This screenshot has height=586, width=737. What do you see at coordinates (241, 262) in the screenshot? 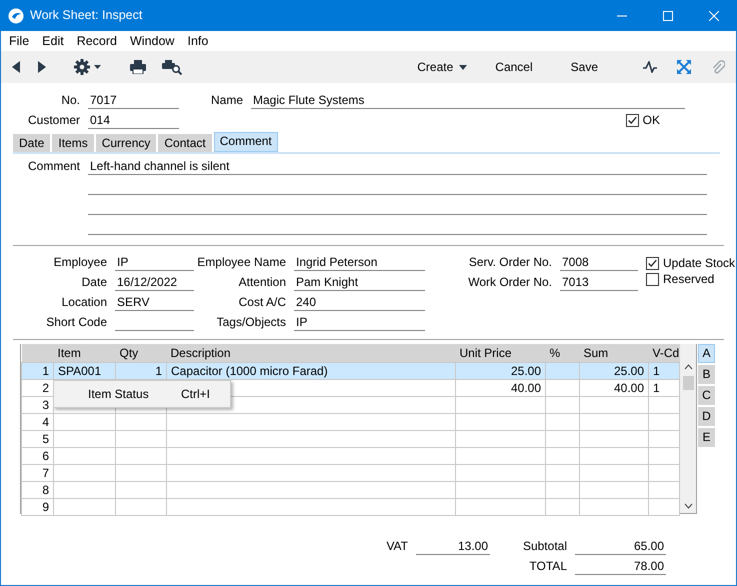
I see `field-label: Employee Name` at bounding box center [241, 262].